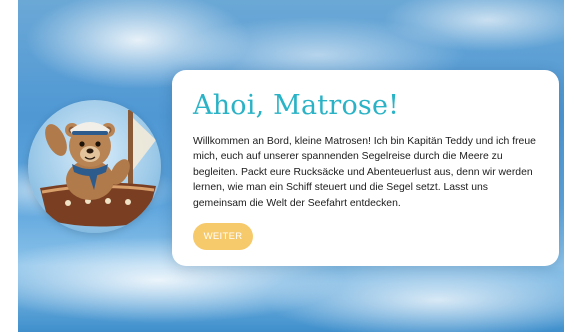 The image size is (564, 332). I want to click on teddy-captain-icon, so click(98, 168).